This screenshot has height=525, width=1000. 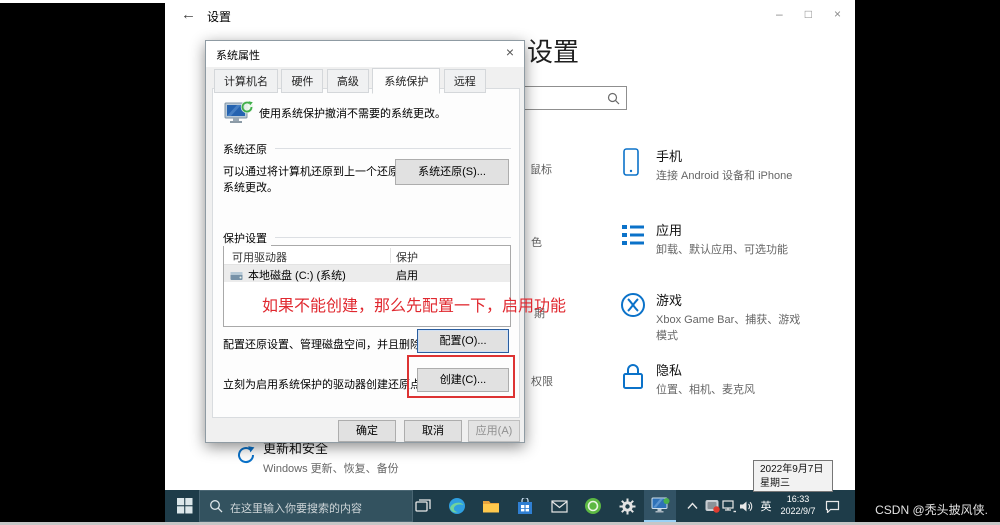 I want to click on page-title: 设置, so click(x=553, y=52).